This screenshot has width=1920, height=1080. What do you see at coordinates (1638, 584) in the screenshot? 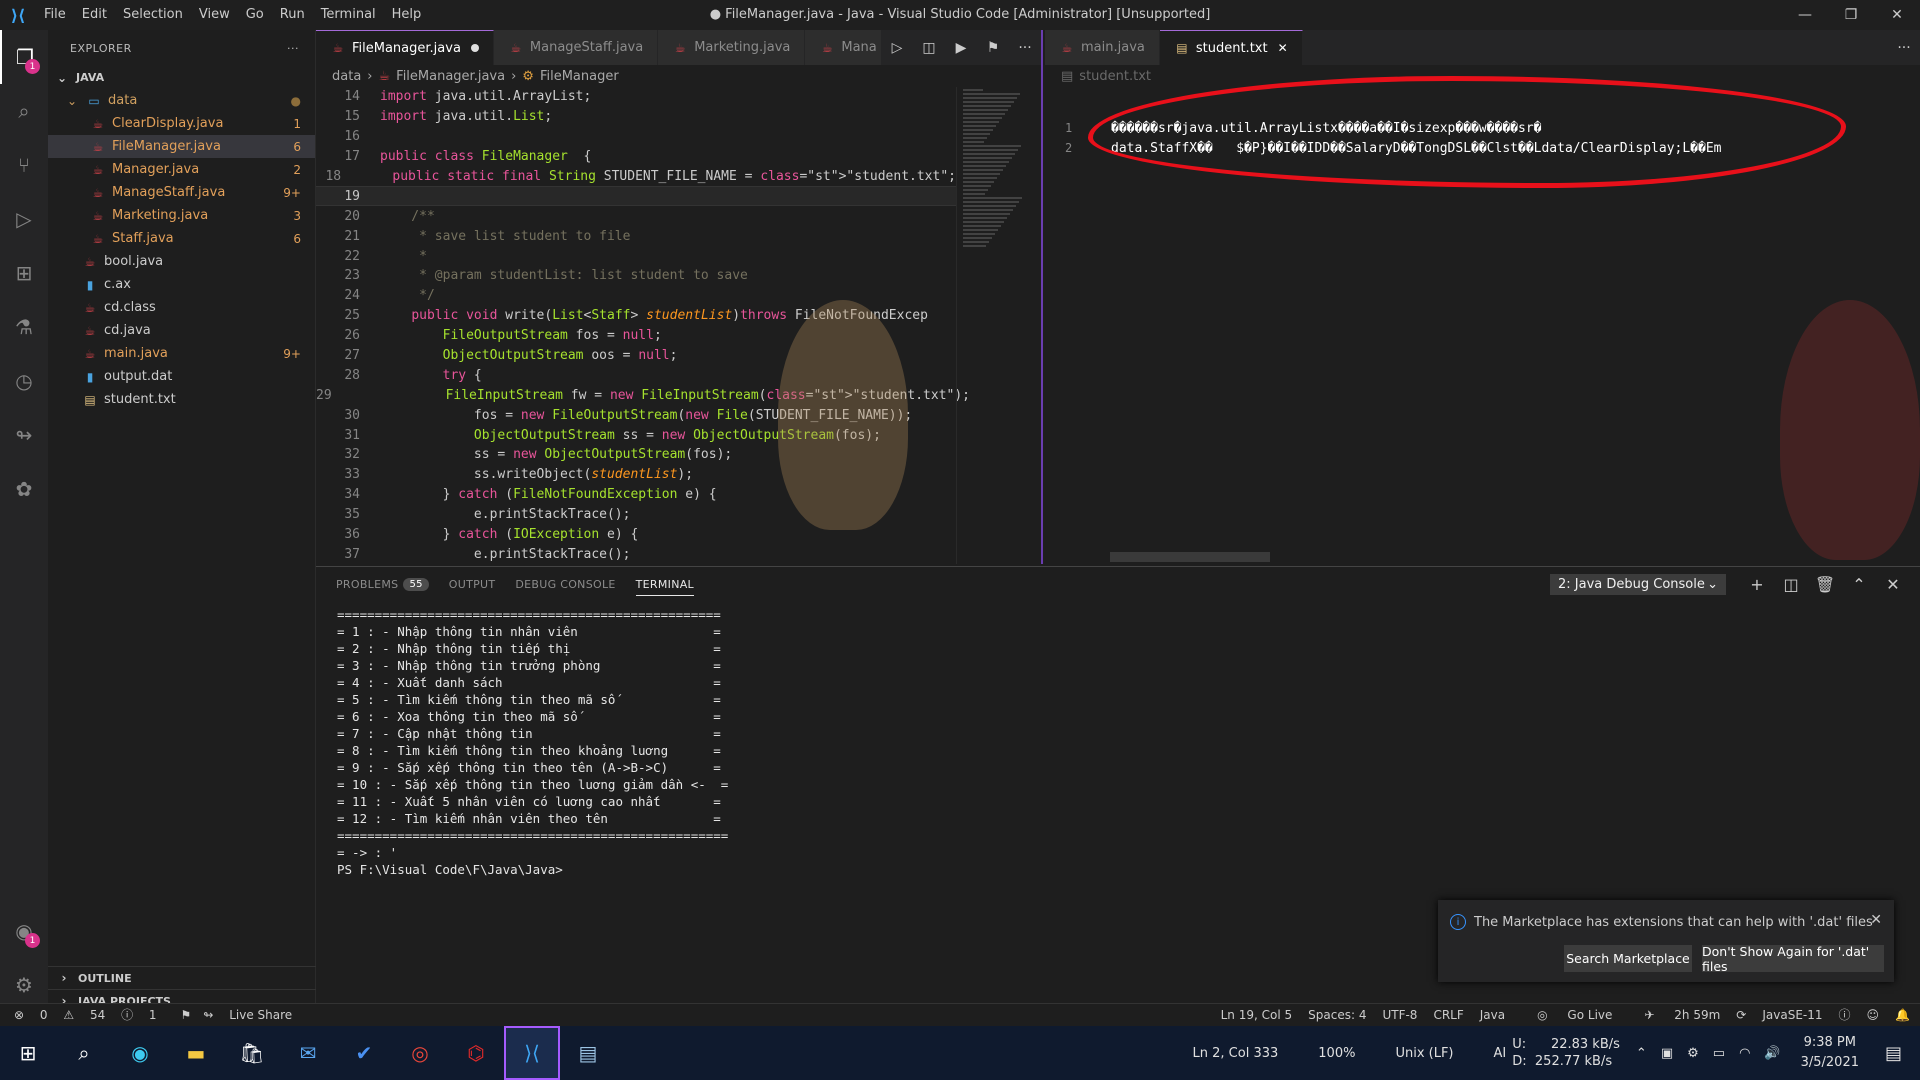
I see `terminal-select: 2: Java Debug Console ⌄` at bounding box center [1638, 584].